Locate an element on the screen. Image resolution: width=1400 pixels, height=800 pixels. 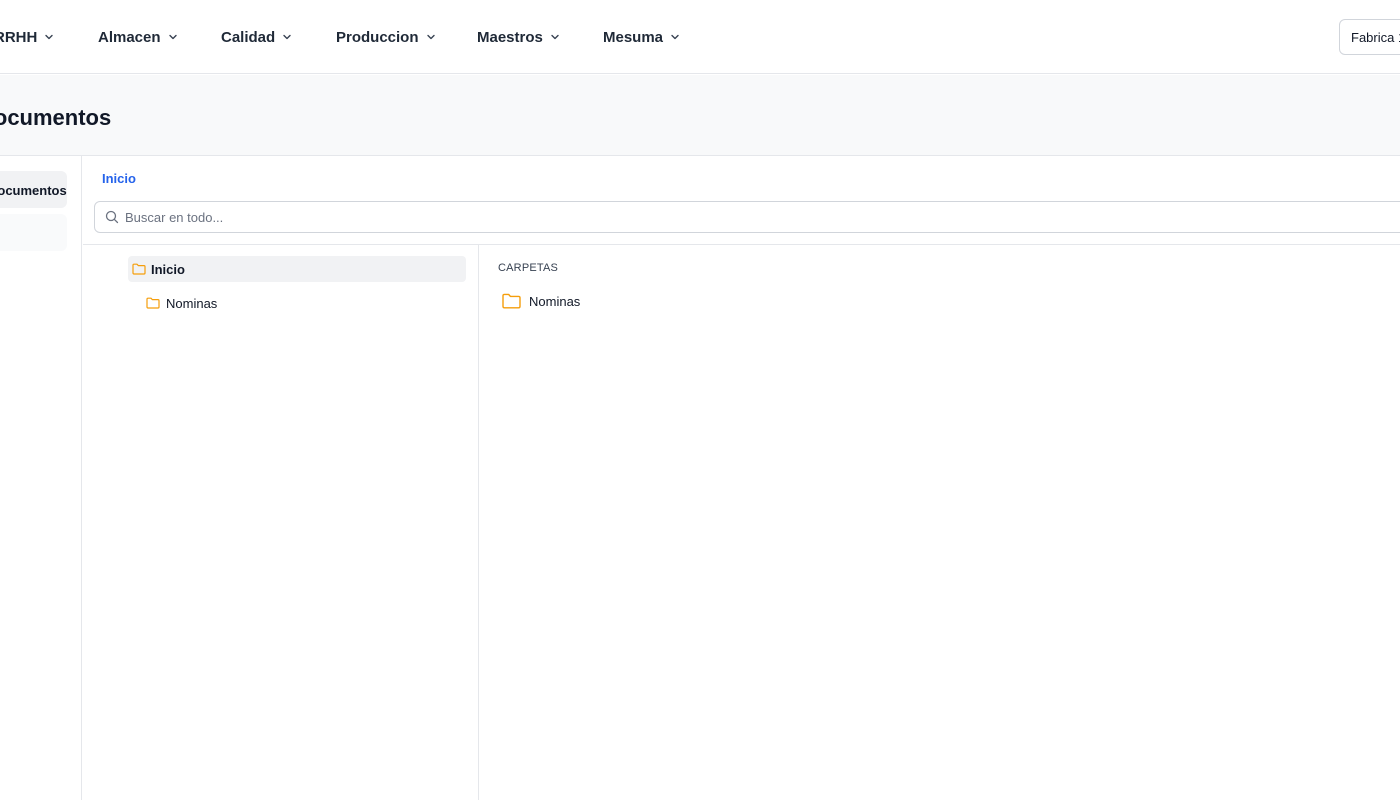
sidebar-item-documentos: Documentos is located at coordinates (33, 189).